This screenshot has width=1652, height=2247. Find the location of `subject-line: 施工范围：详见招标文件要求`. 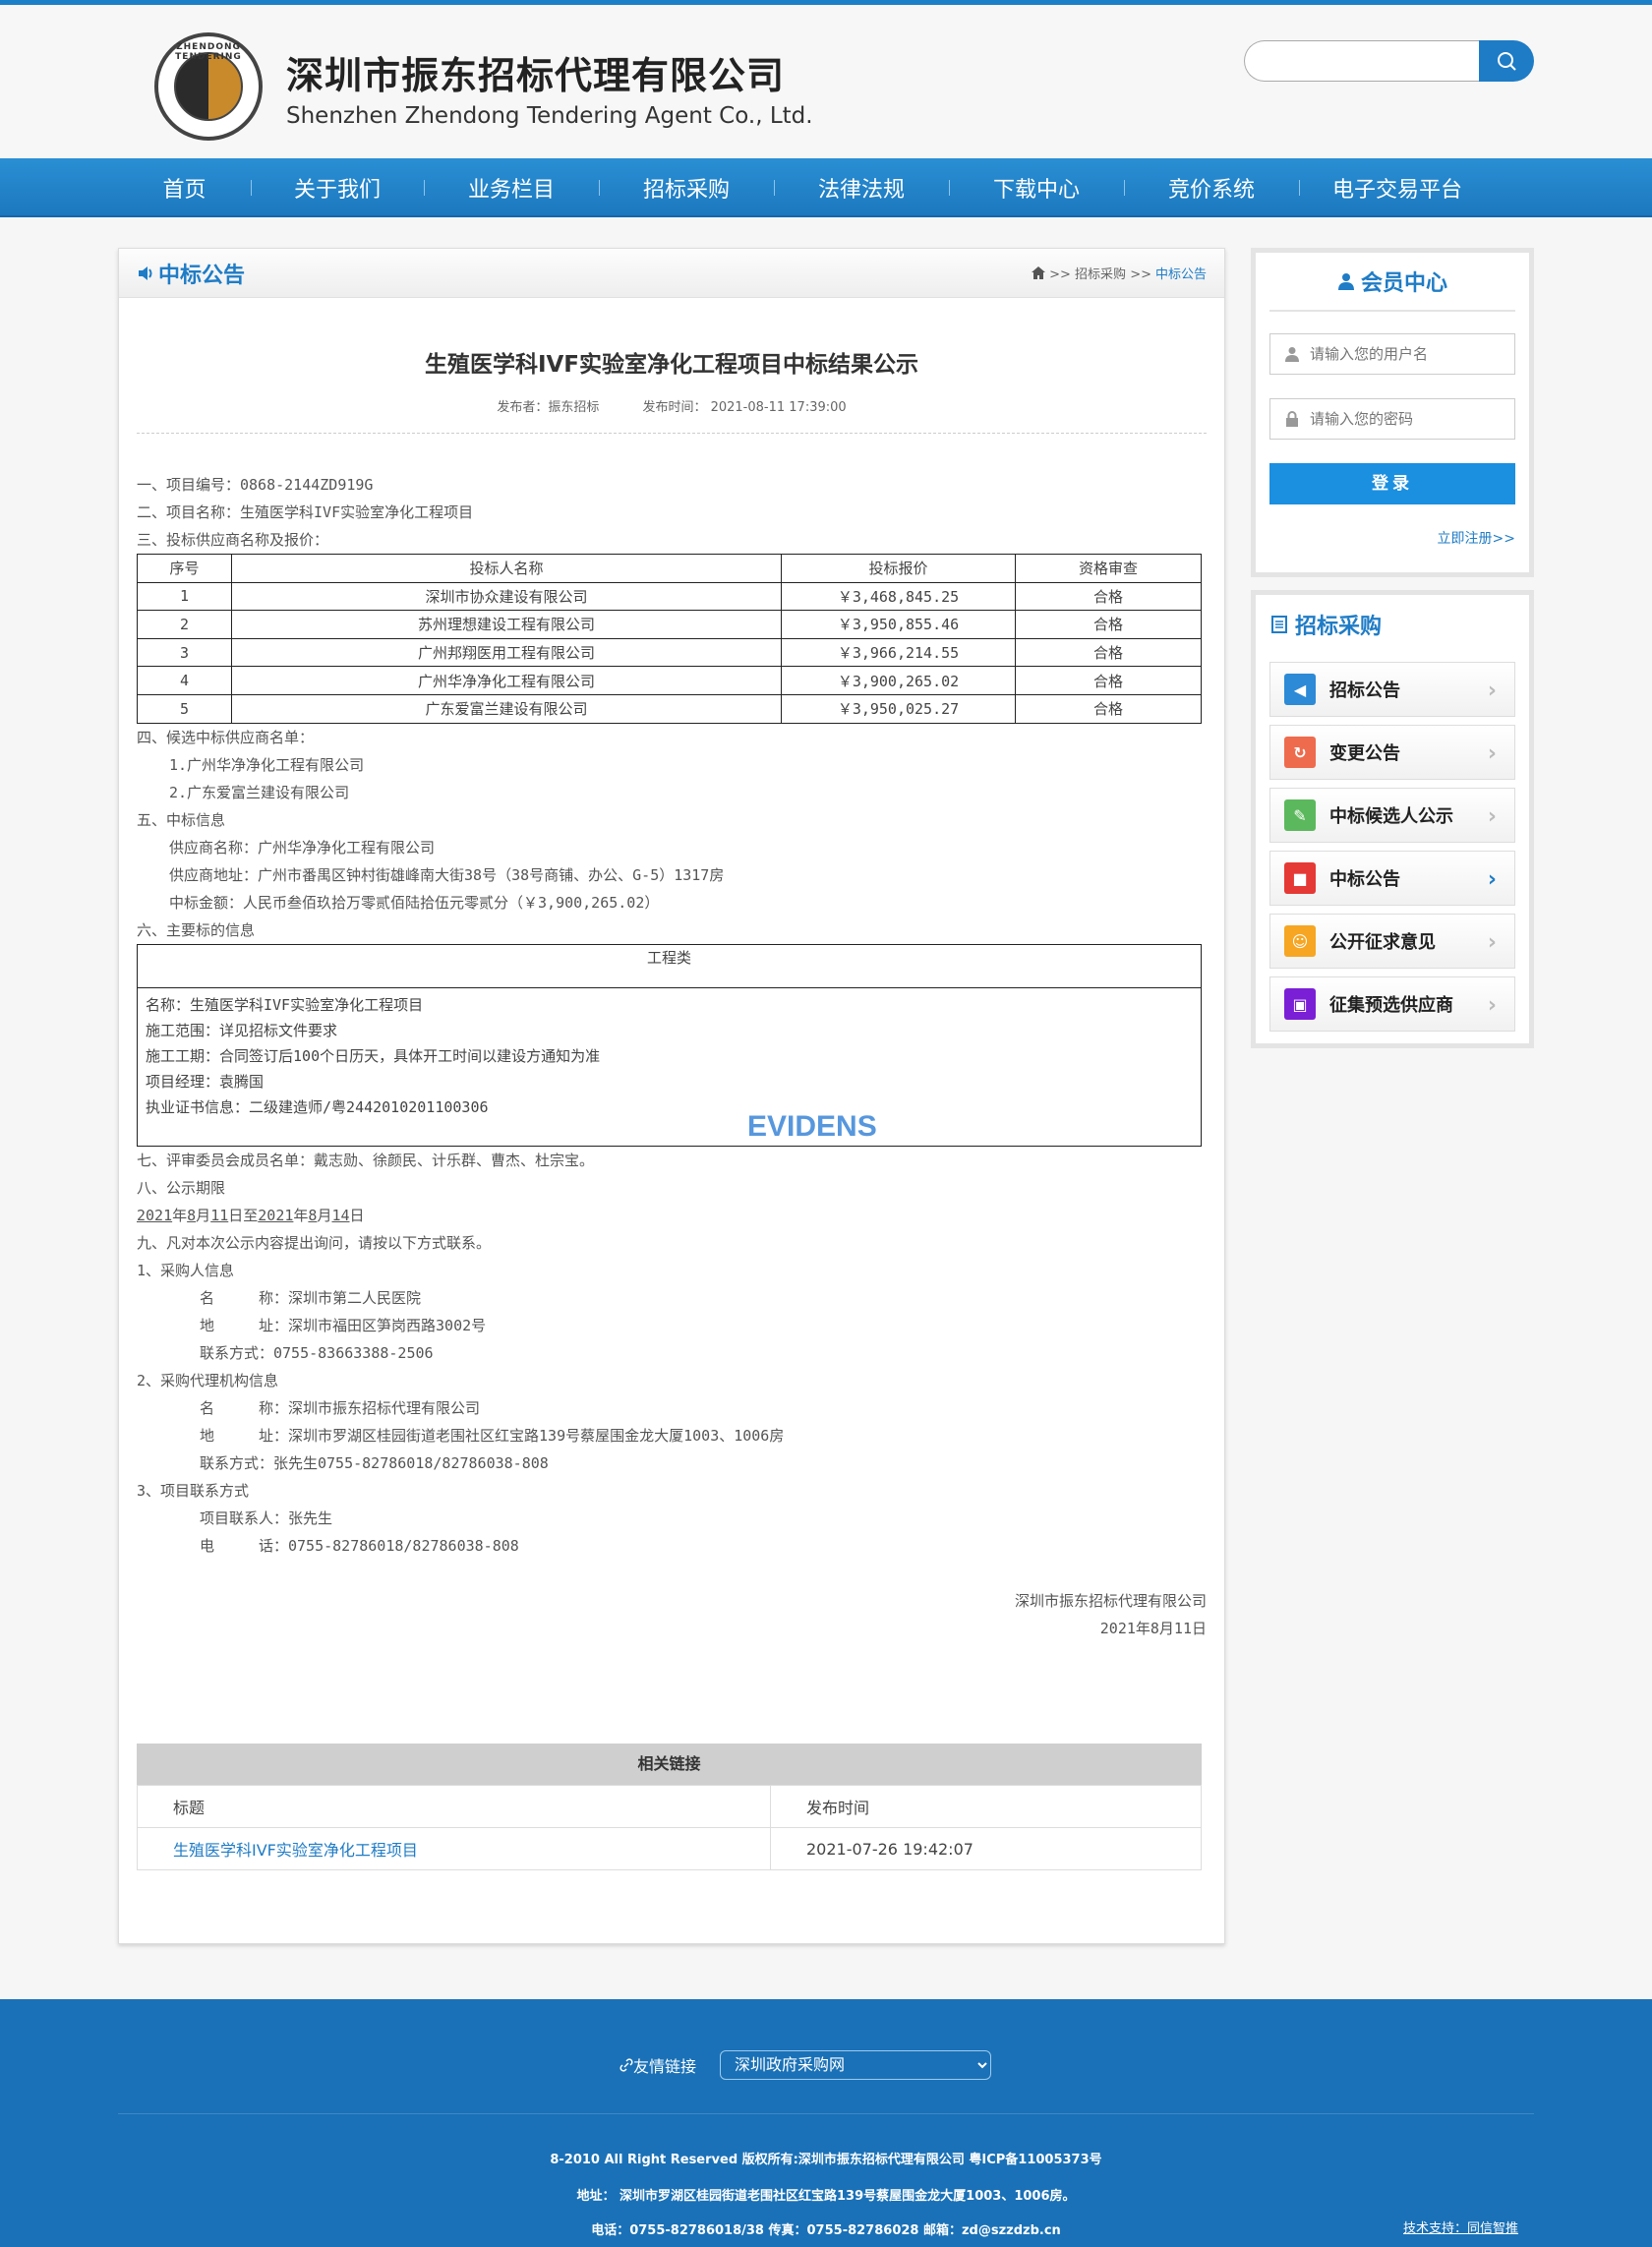

subject-line: 施工范围：详见招标文件要求 is located at coordinates (242, 1030).